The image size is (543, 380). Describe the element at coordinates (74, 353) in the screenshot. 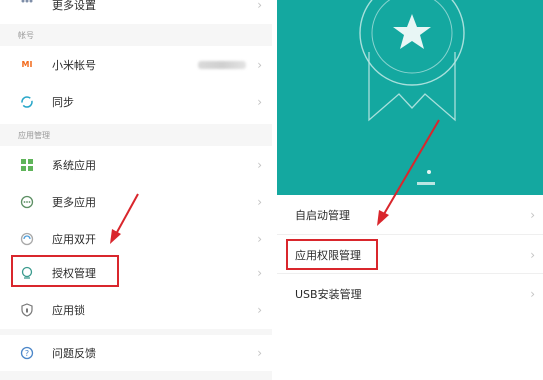

I see `feedback-label: 问题反馈` at that location.